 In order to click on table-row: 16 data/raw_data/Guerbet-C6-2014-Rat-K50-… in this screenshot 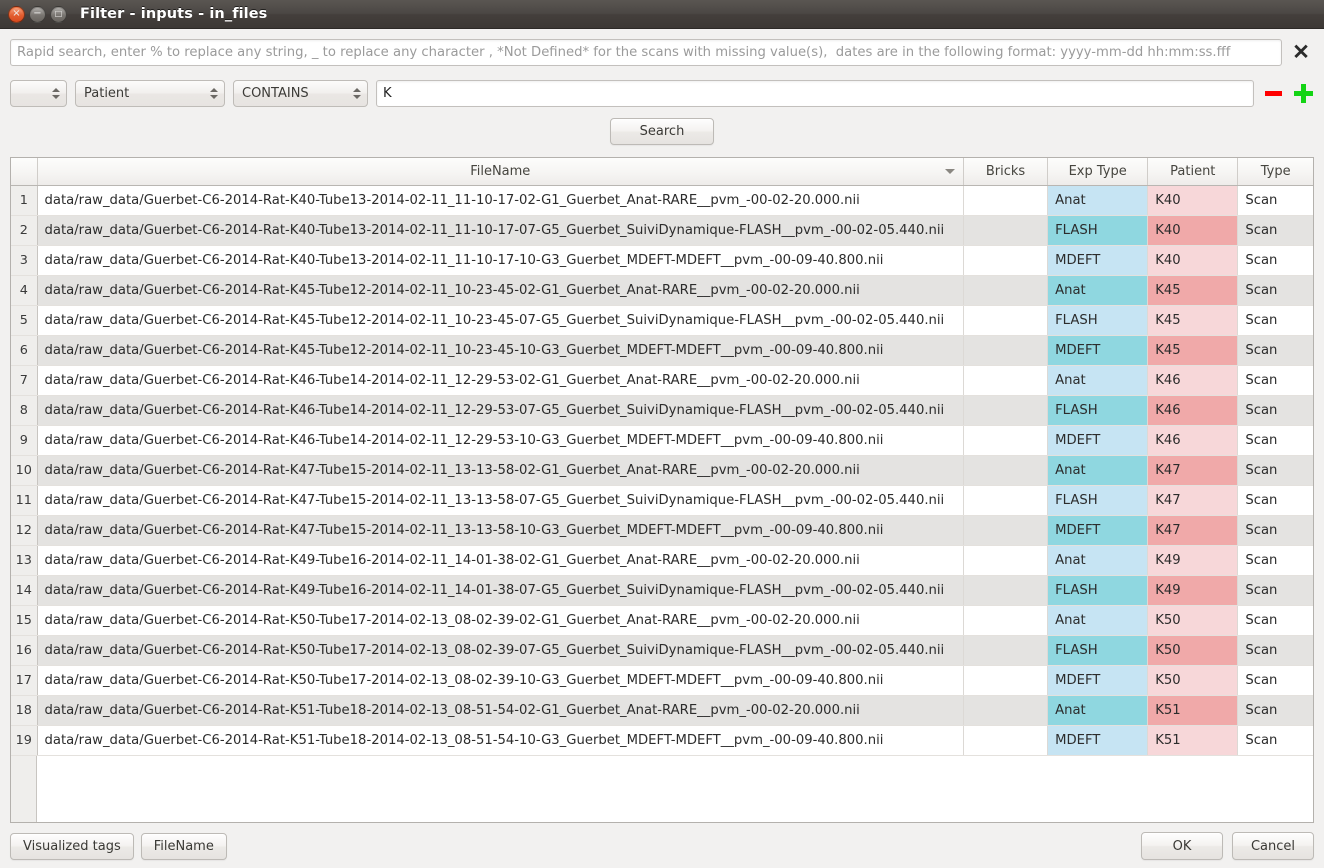, I will do `click(662, 650)`.